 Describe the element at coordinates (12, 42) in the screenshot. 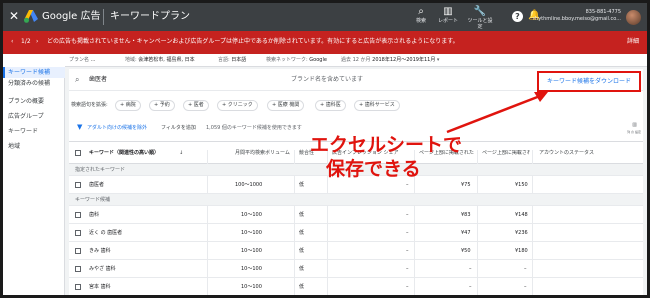

I see `alert-prev-icon: ‹` at that location.